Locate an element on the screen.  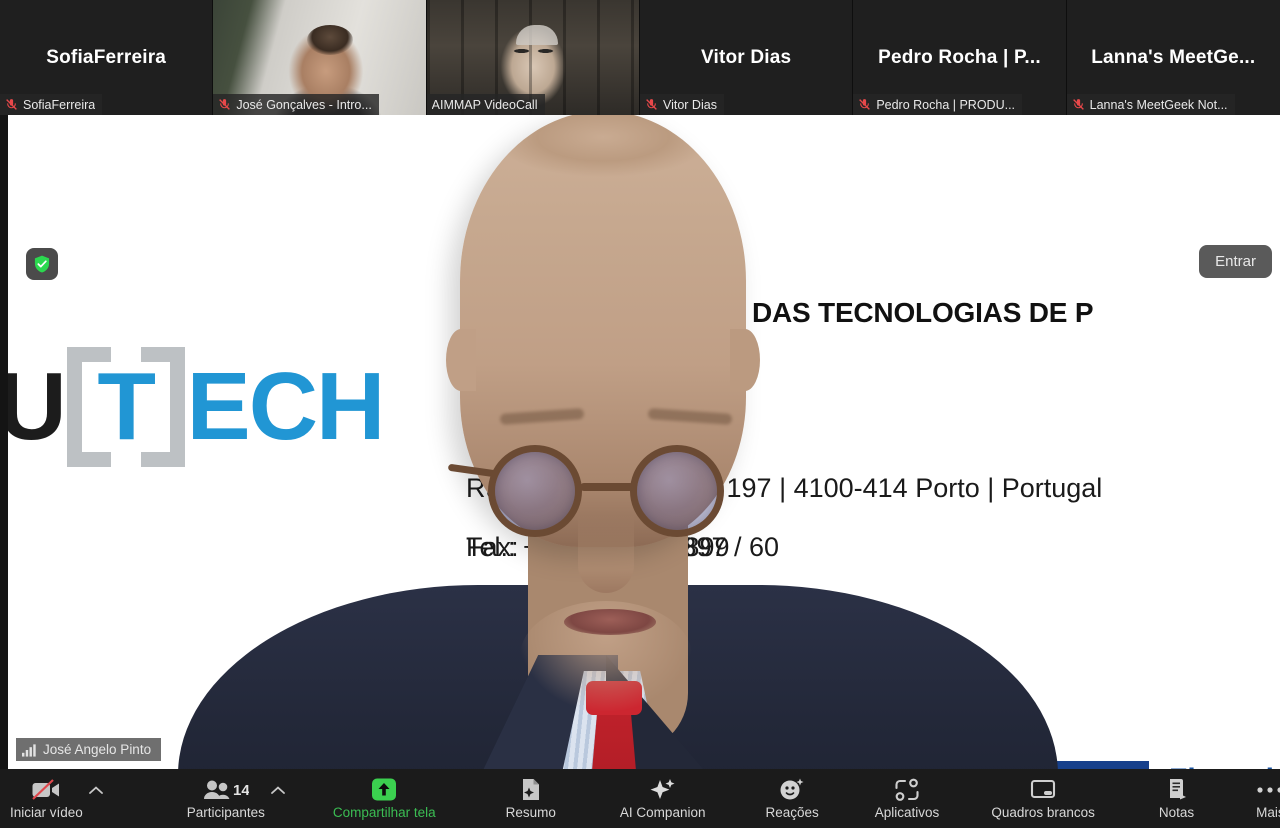
toolbar-label-reactions: Reações is located at coordinates (792, 812).